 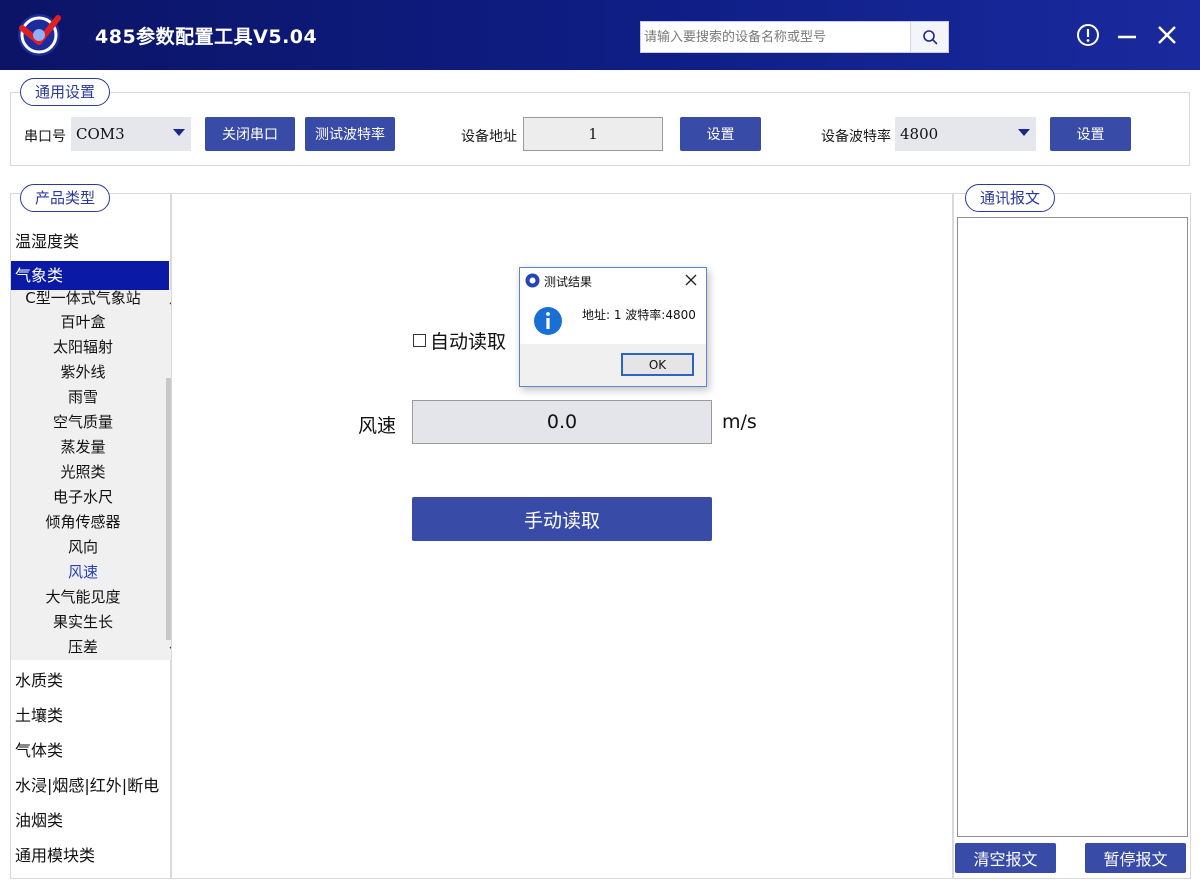 I want to click on search-icon, so click(x=929, y=37).